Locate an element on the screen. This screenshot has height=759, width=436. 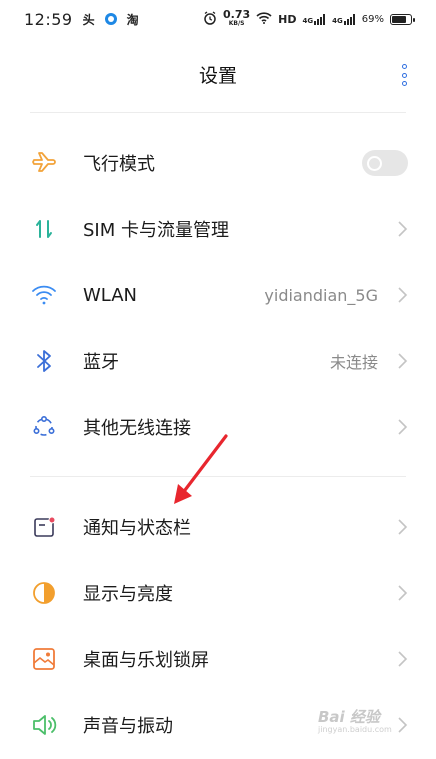
battery-percent: 69% is located at coordinates (372, 19).